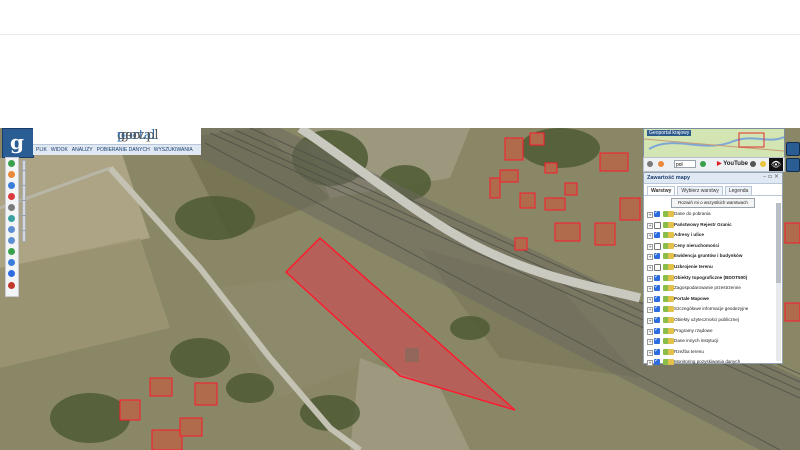 This screenshot has height=450, width=800. I want to click on overview-minimap: Geoportal krajowy, so click(714, 143).